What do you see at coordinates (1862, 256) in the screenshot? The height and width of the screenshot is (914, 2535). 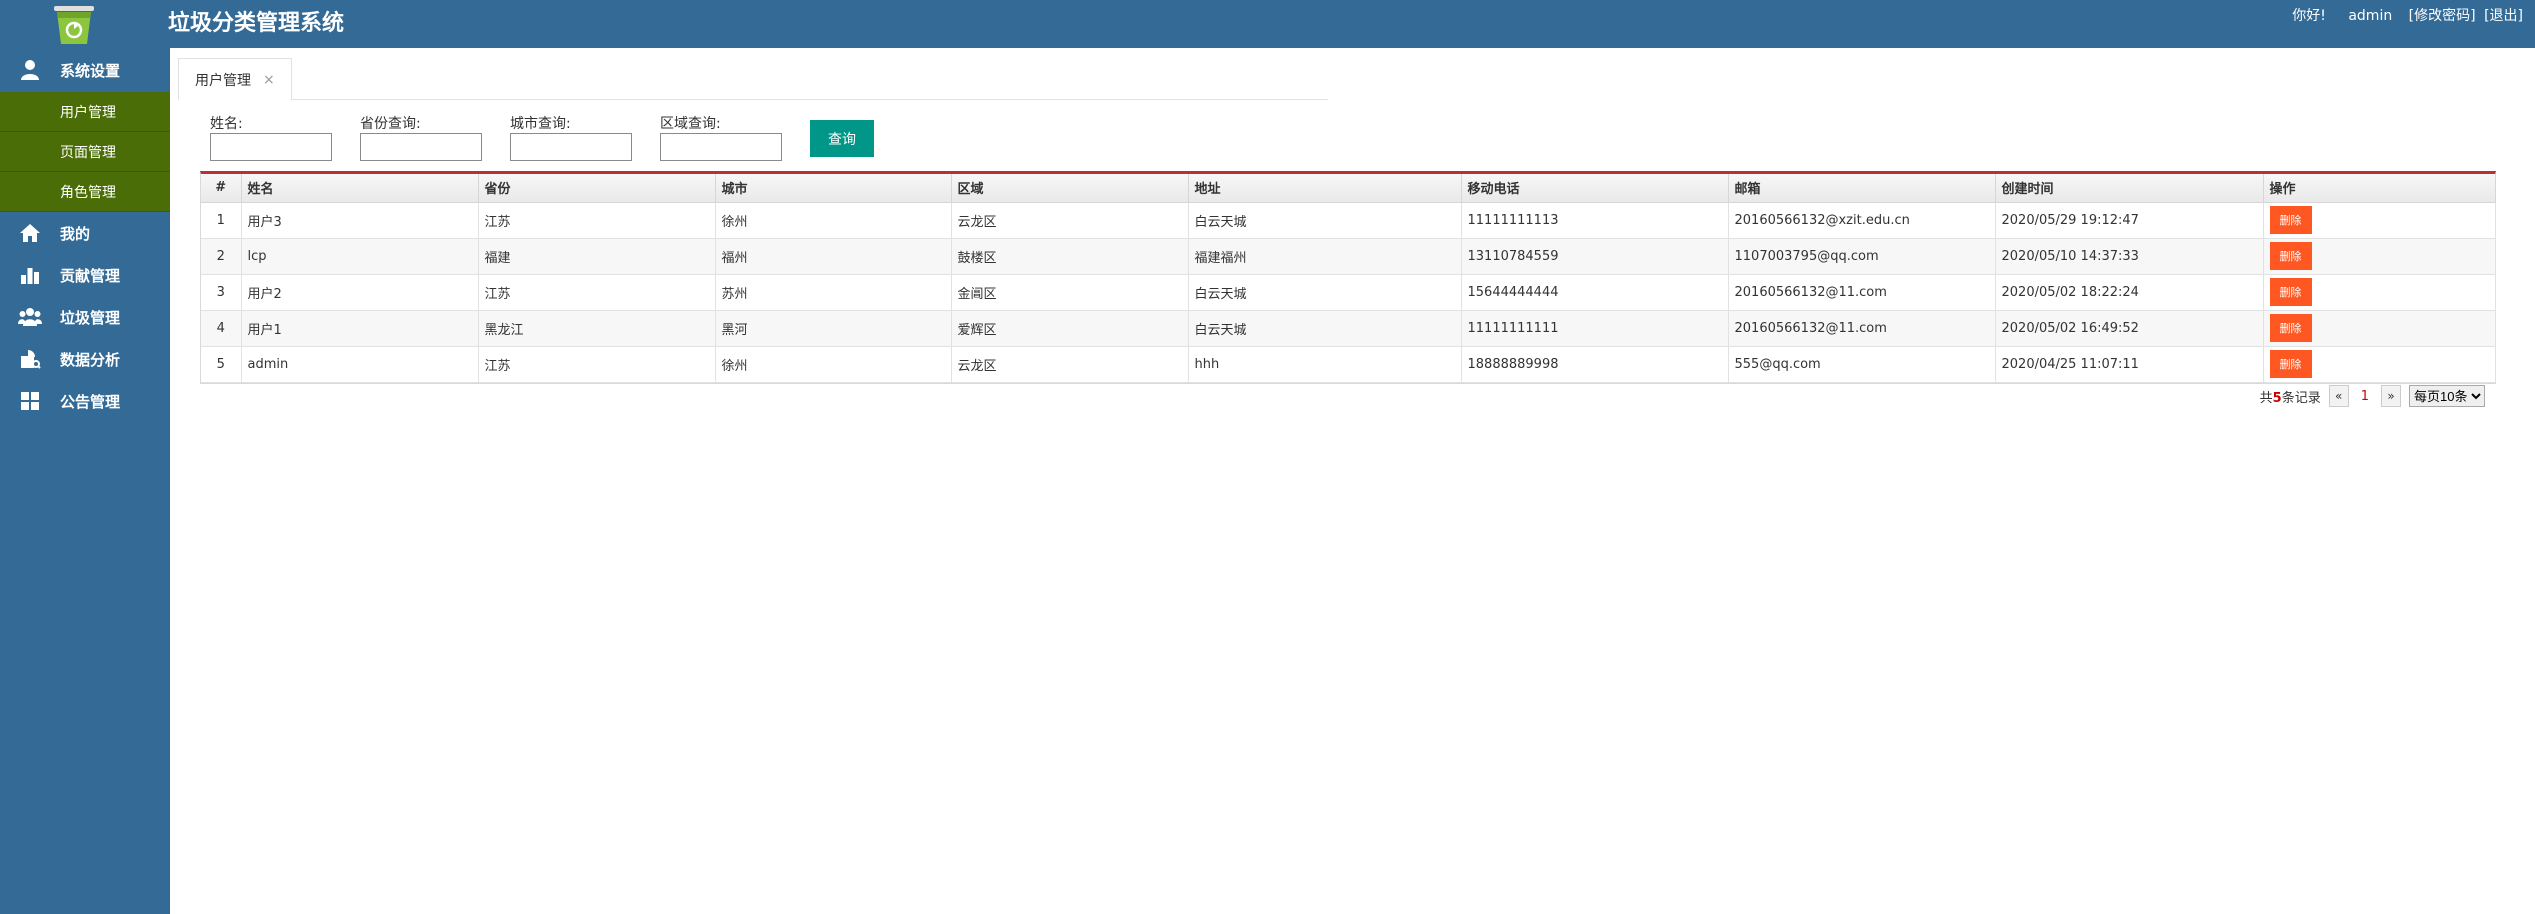 I see `cell-email: 1107003795@qq.com` at bounding box center [1862, 256].